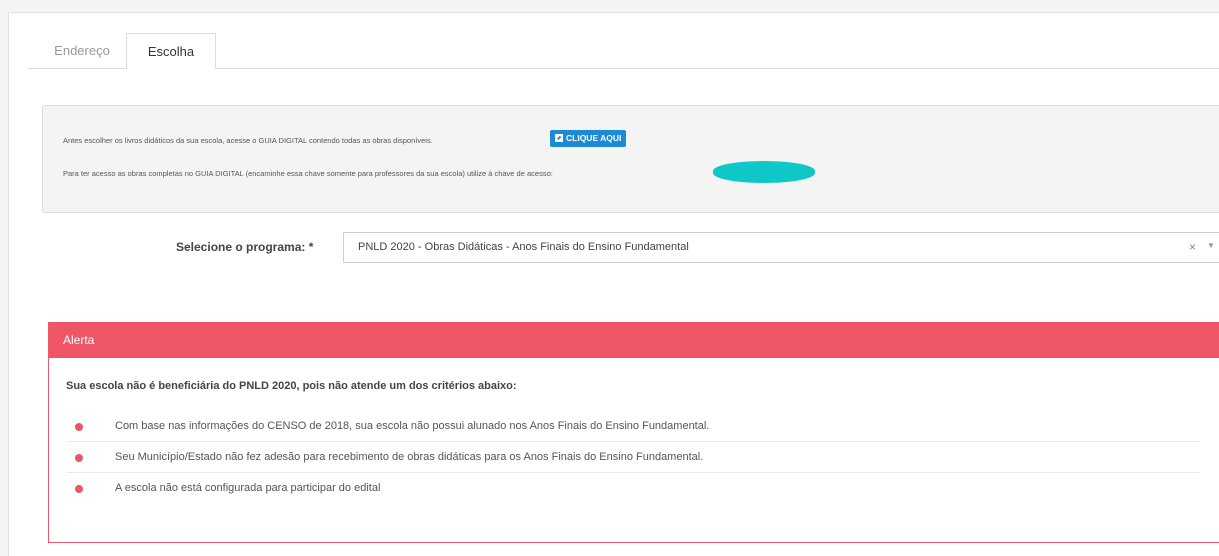 This screenshot has height=556, width=1219. Describe the element at coordinates (82, 51) in the screenshot. I see `tab-endereco: Endereço` at that location.